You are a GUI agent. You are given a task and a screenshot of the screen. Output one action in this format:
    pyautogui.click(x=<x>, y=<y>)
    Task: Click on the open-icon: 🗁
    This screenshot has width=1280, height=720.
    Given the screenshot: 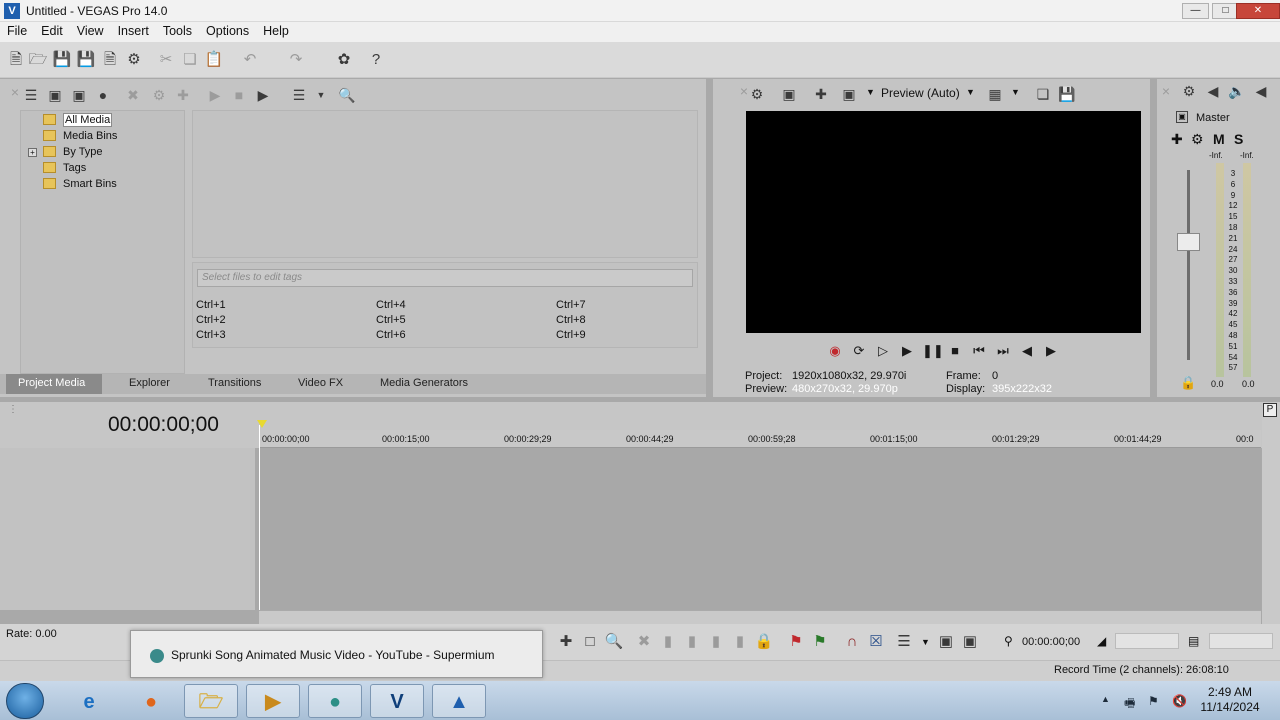 What is the action you would take?
    pyautogui.click(x=38, y=60)
    